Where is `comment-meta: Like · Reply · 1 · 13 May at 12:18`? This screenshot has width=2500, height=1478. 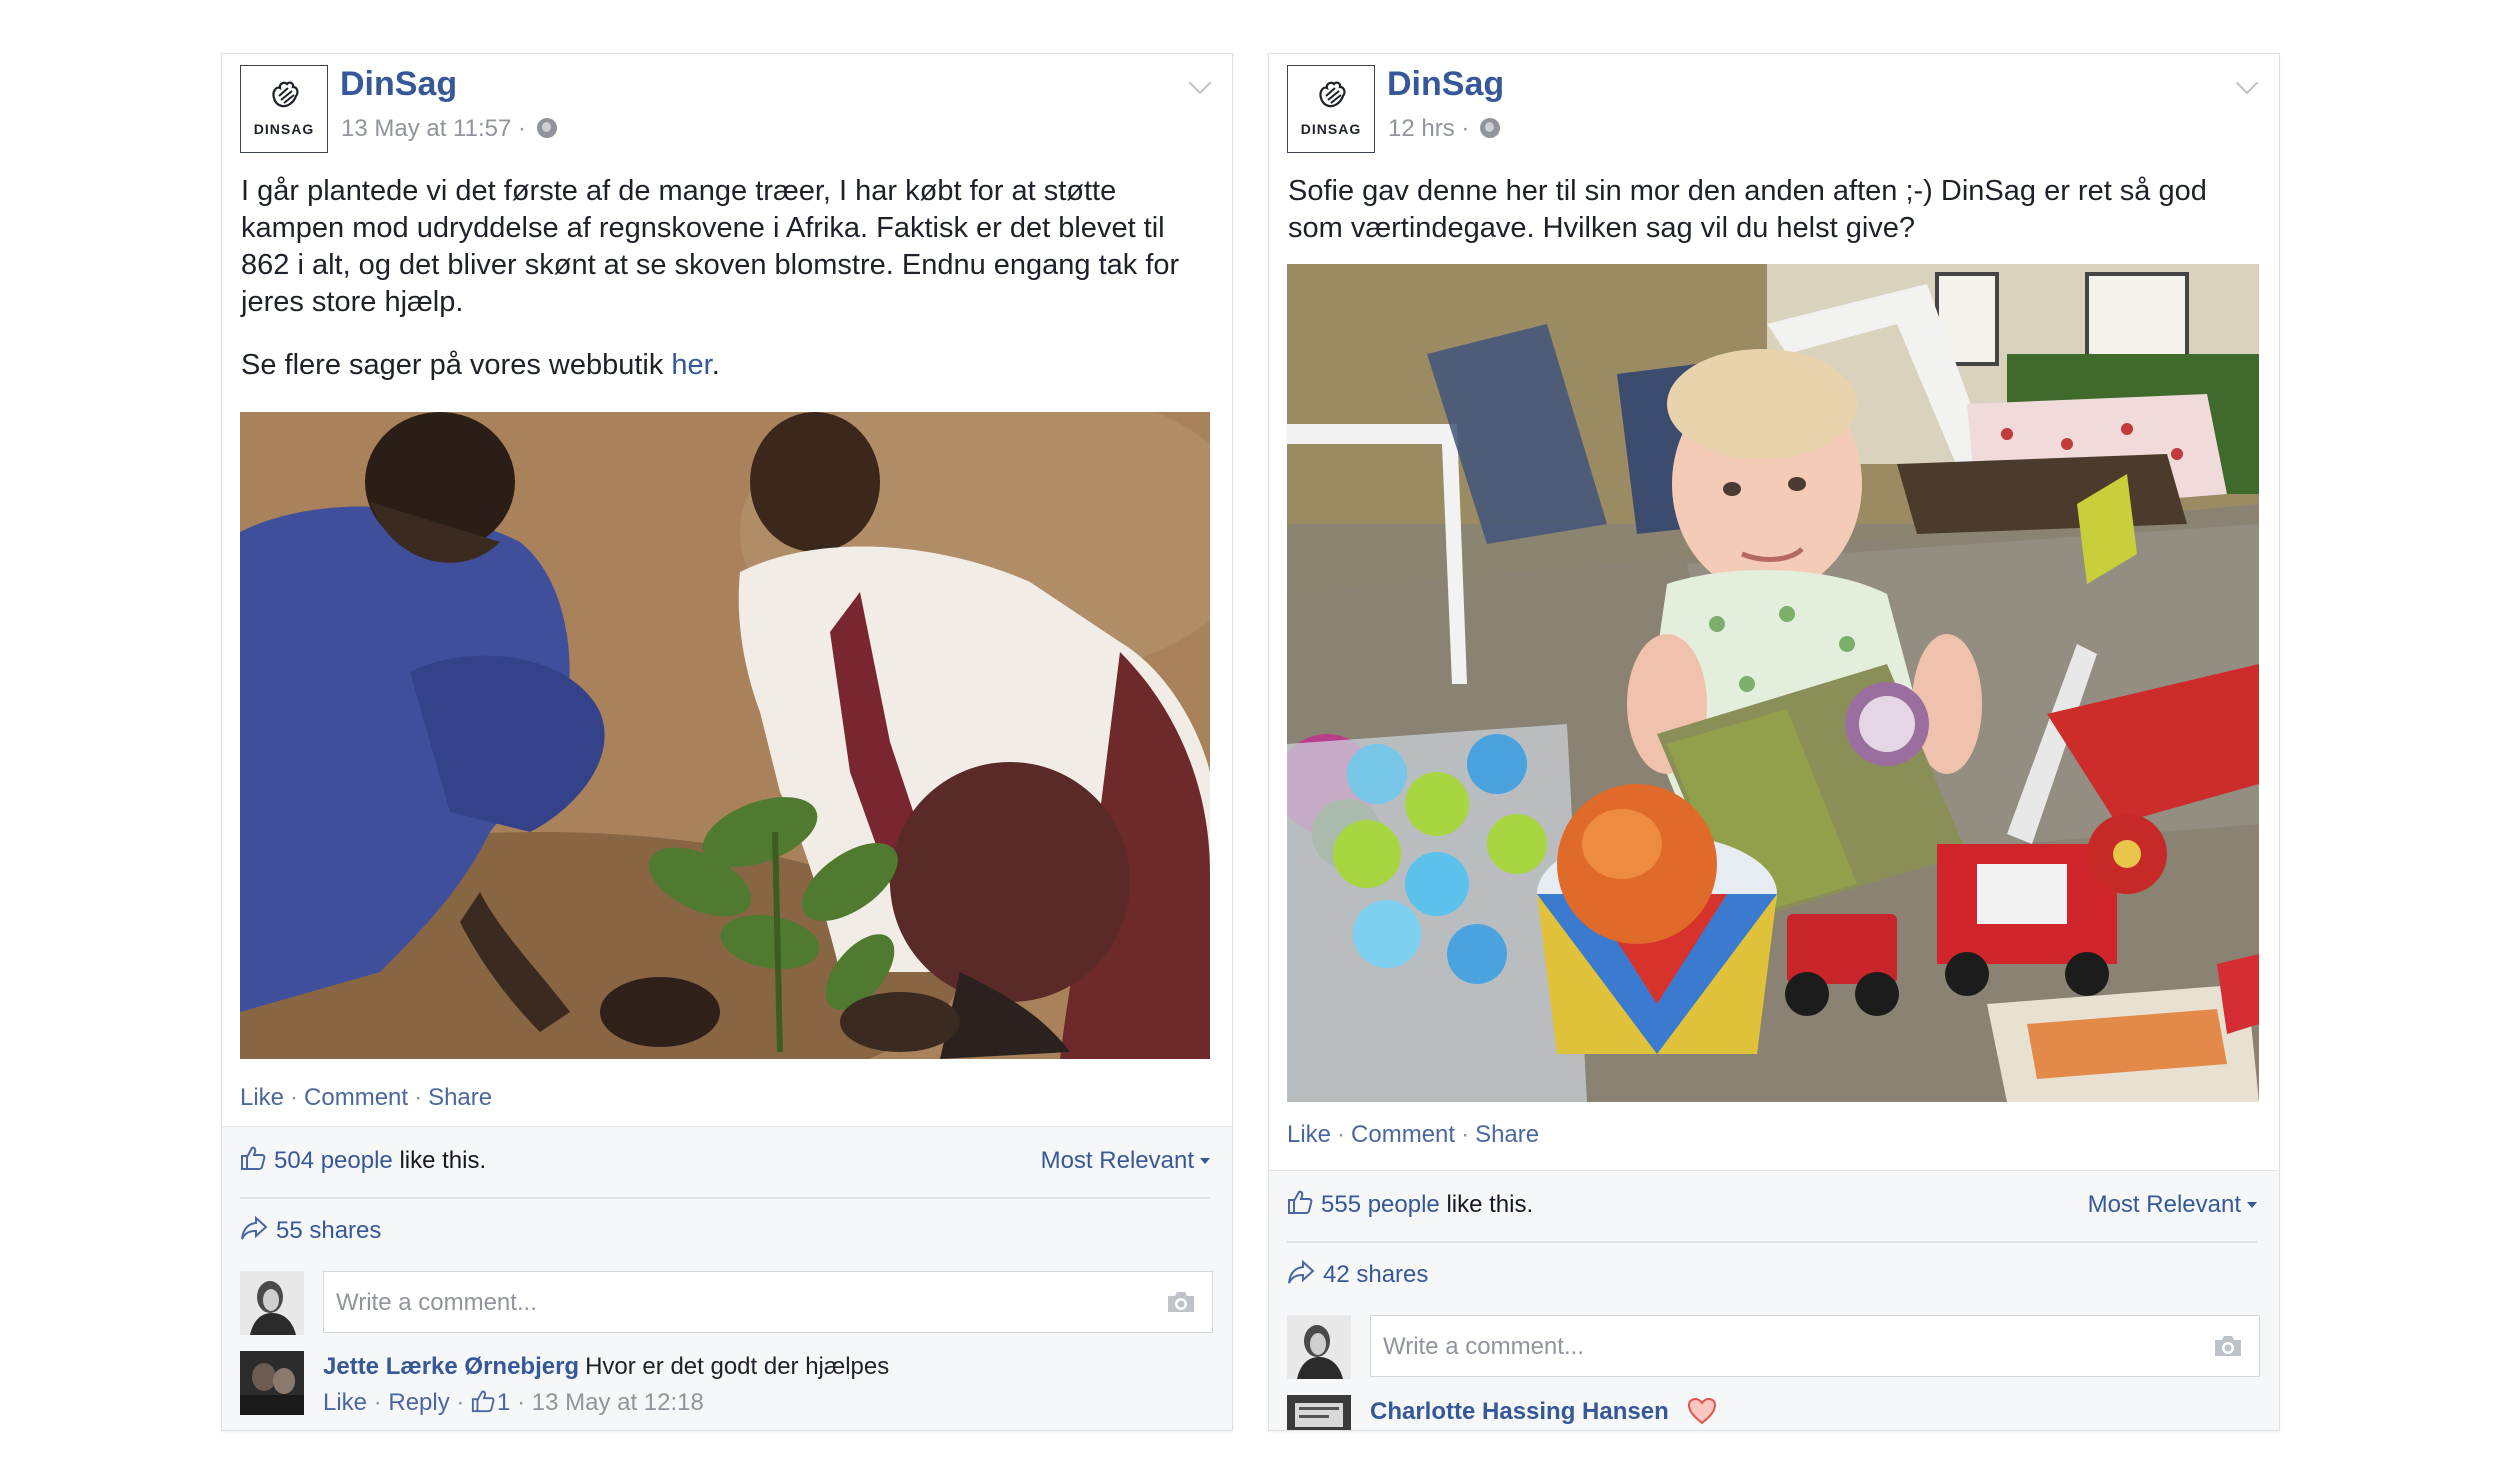
comment-meta: Like · Reply · 1 · 13 May at 12:18 is located at coordinates (513, 1402).